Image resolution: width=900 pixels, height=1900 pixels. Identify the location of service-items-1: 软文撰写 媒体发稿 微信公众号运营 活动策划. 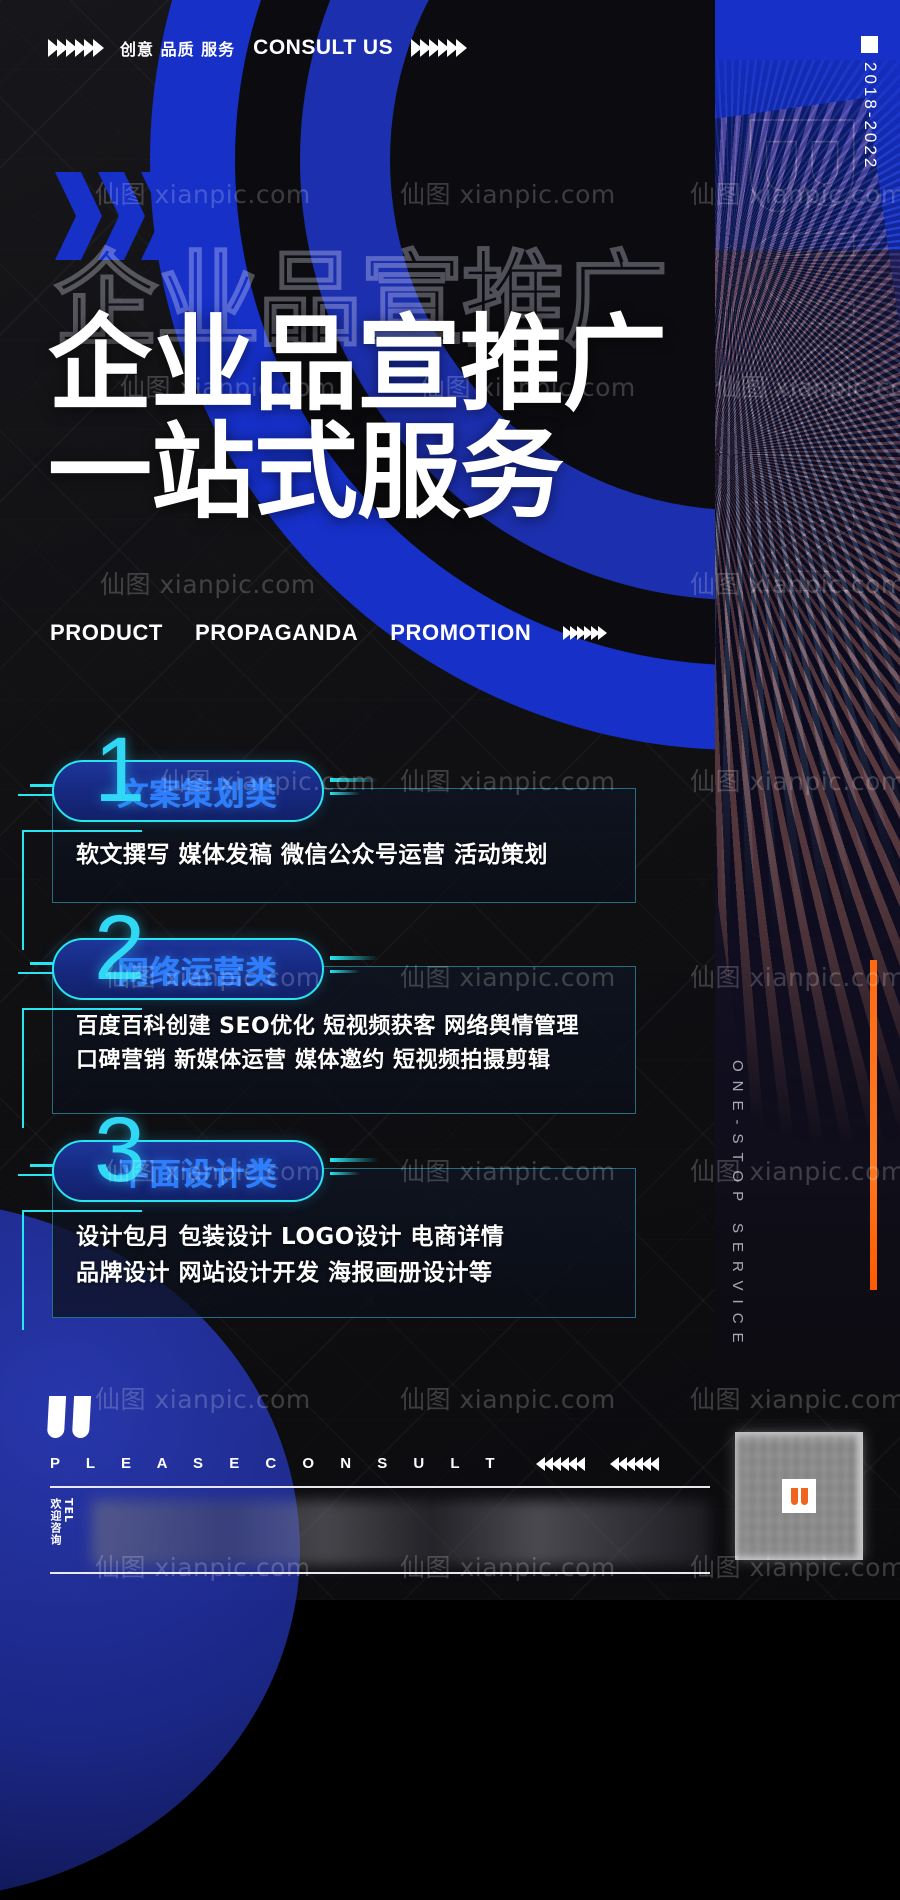
(347, 856).